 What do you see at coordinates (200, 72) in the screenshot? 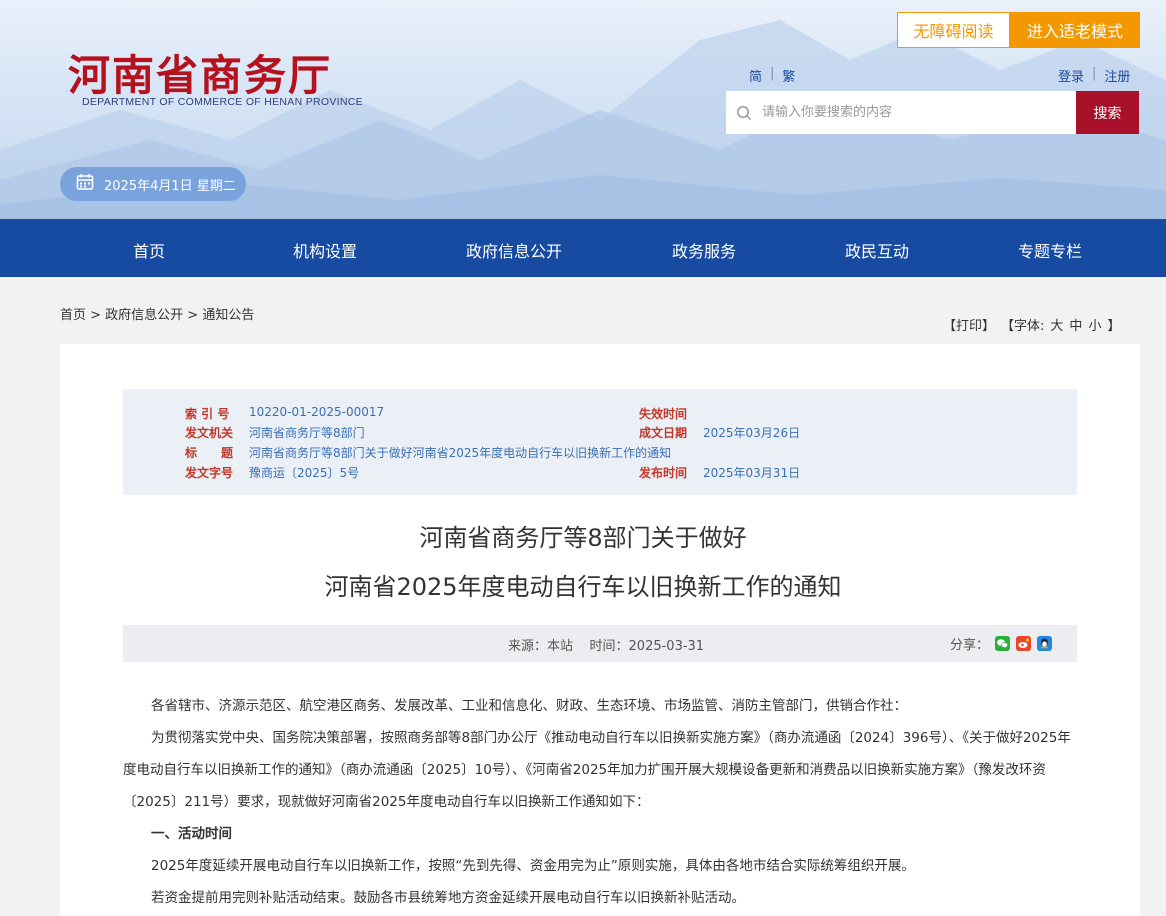
I see `site-logo-title: 河南省商务厅` at bounding box center [200, 72].